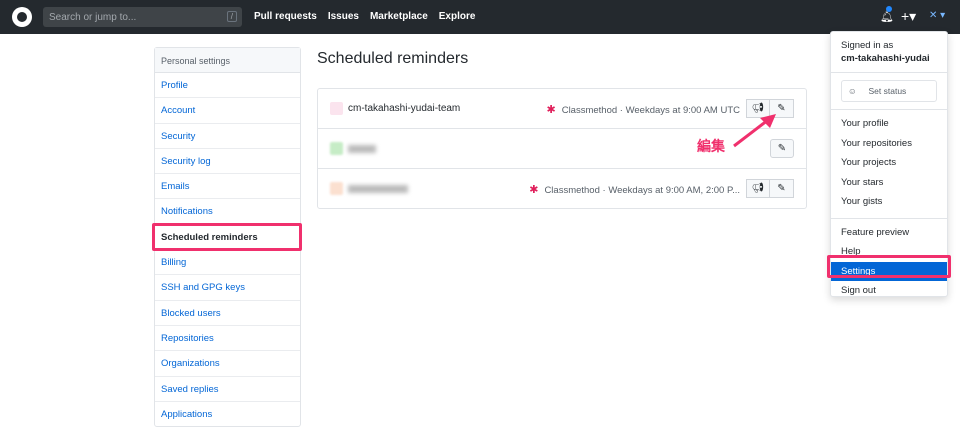  What do you see at coordinates (227, 111) in the screenshot?
I see `sidebar-item-account: Account` at bounding box center [227, 111].